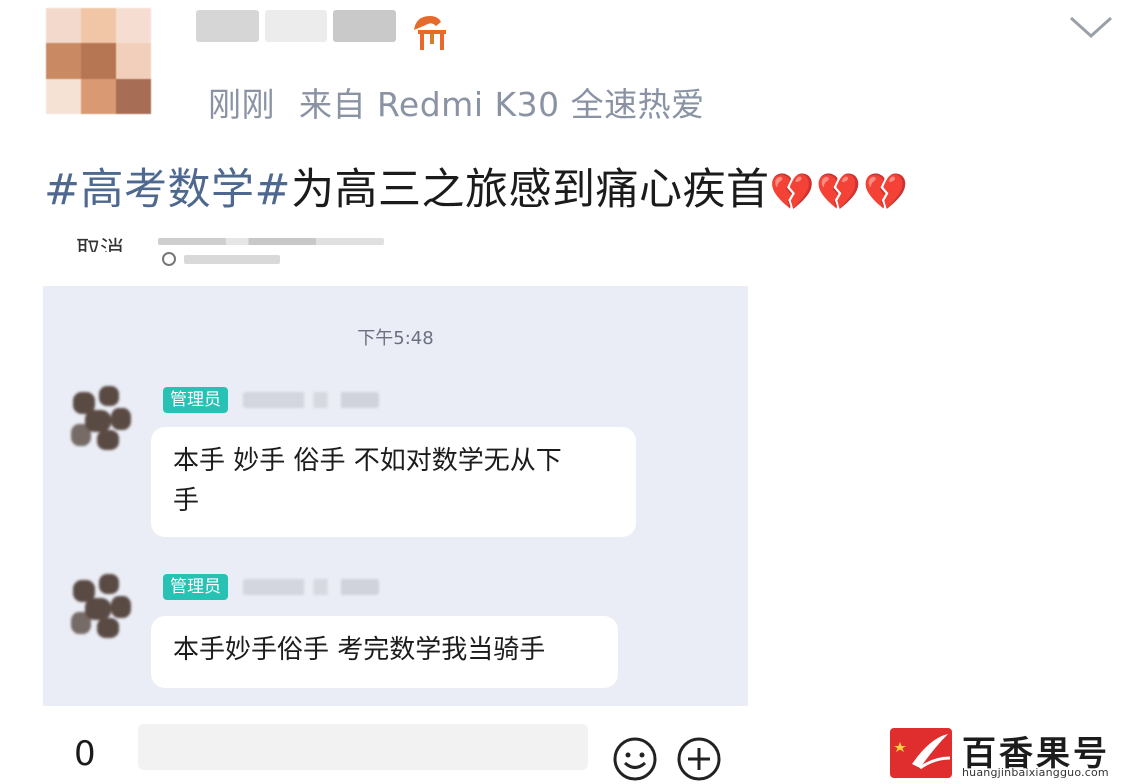  What do you see at coordinates (169, 259) in the screenshot?
I see `clock-icon` at bounding box center [169, 259].